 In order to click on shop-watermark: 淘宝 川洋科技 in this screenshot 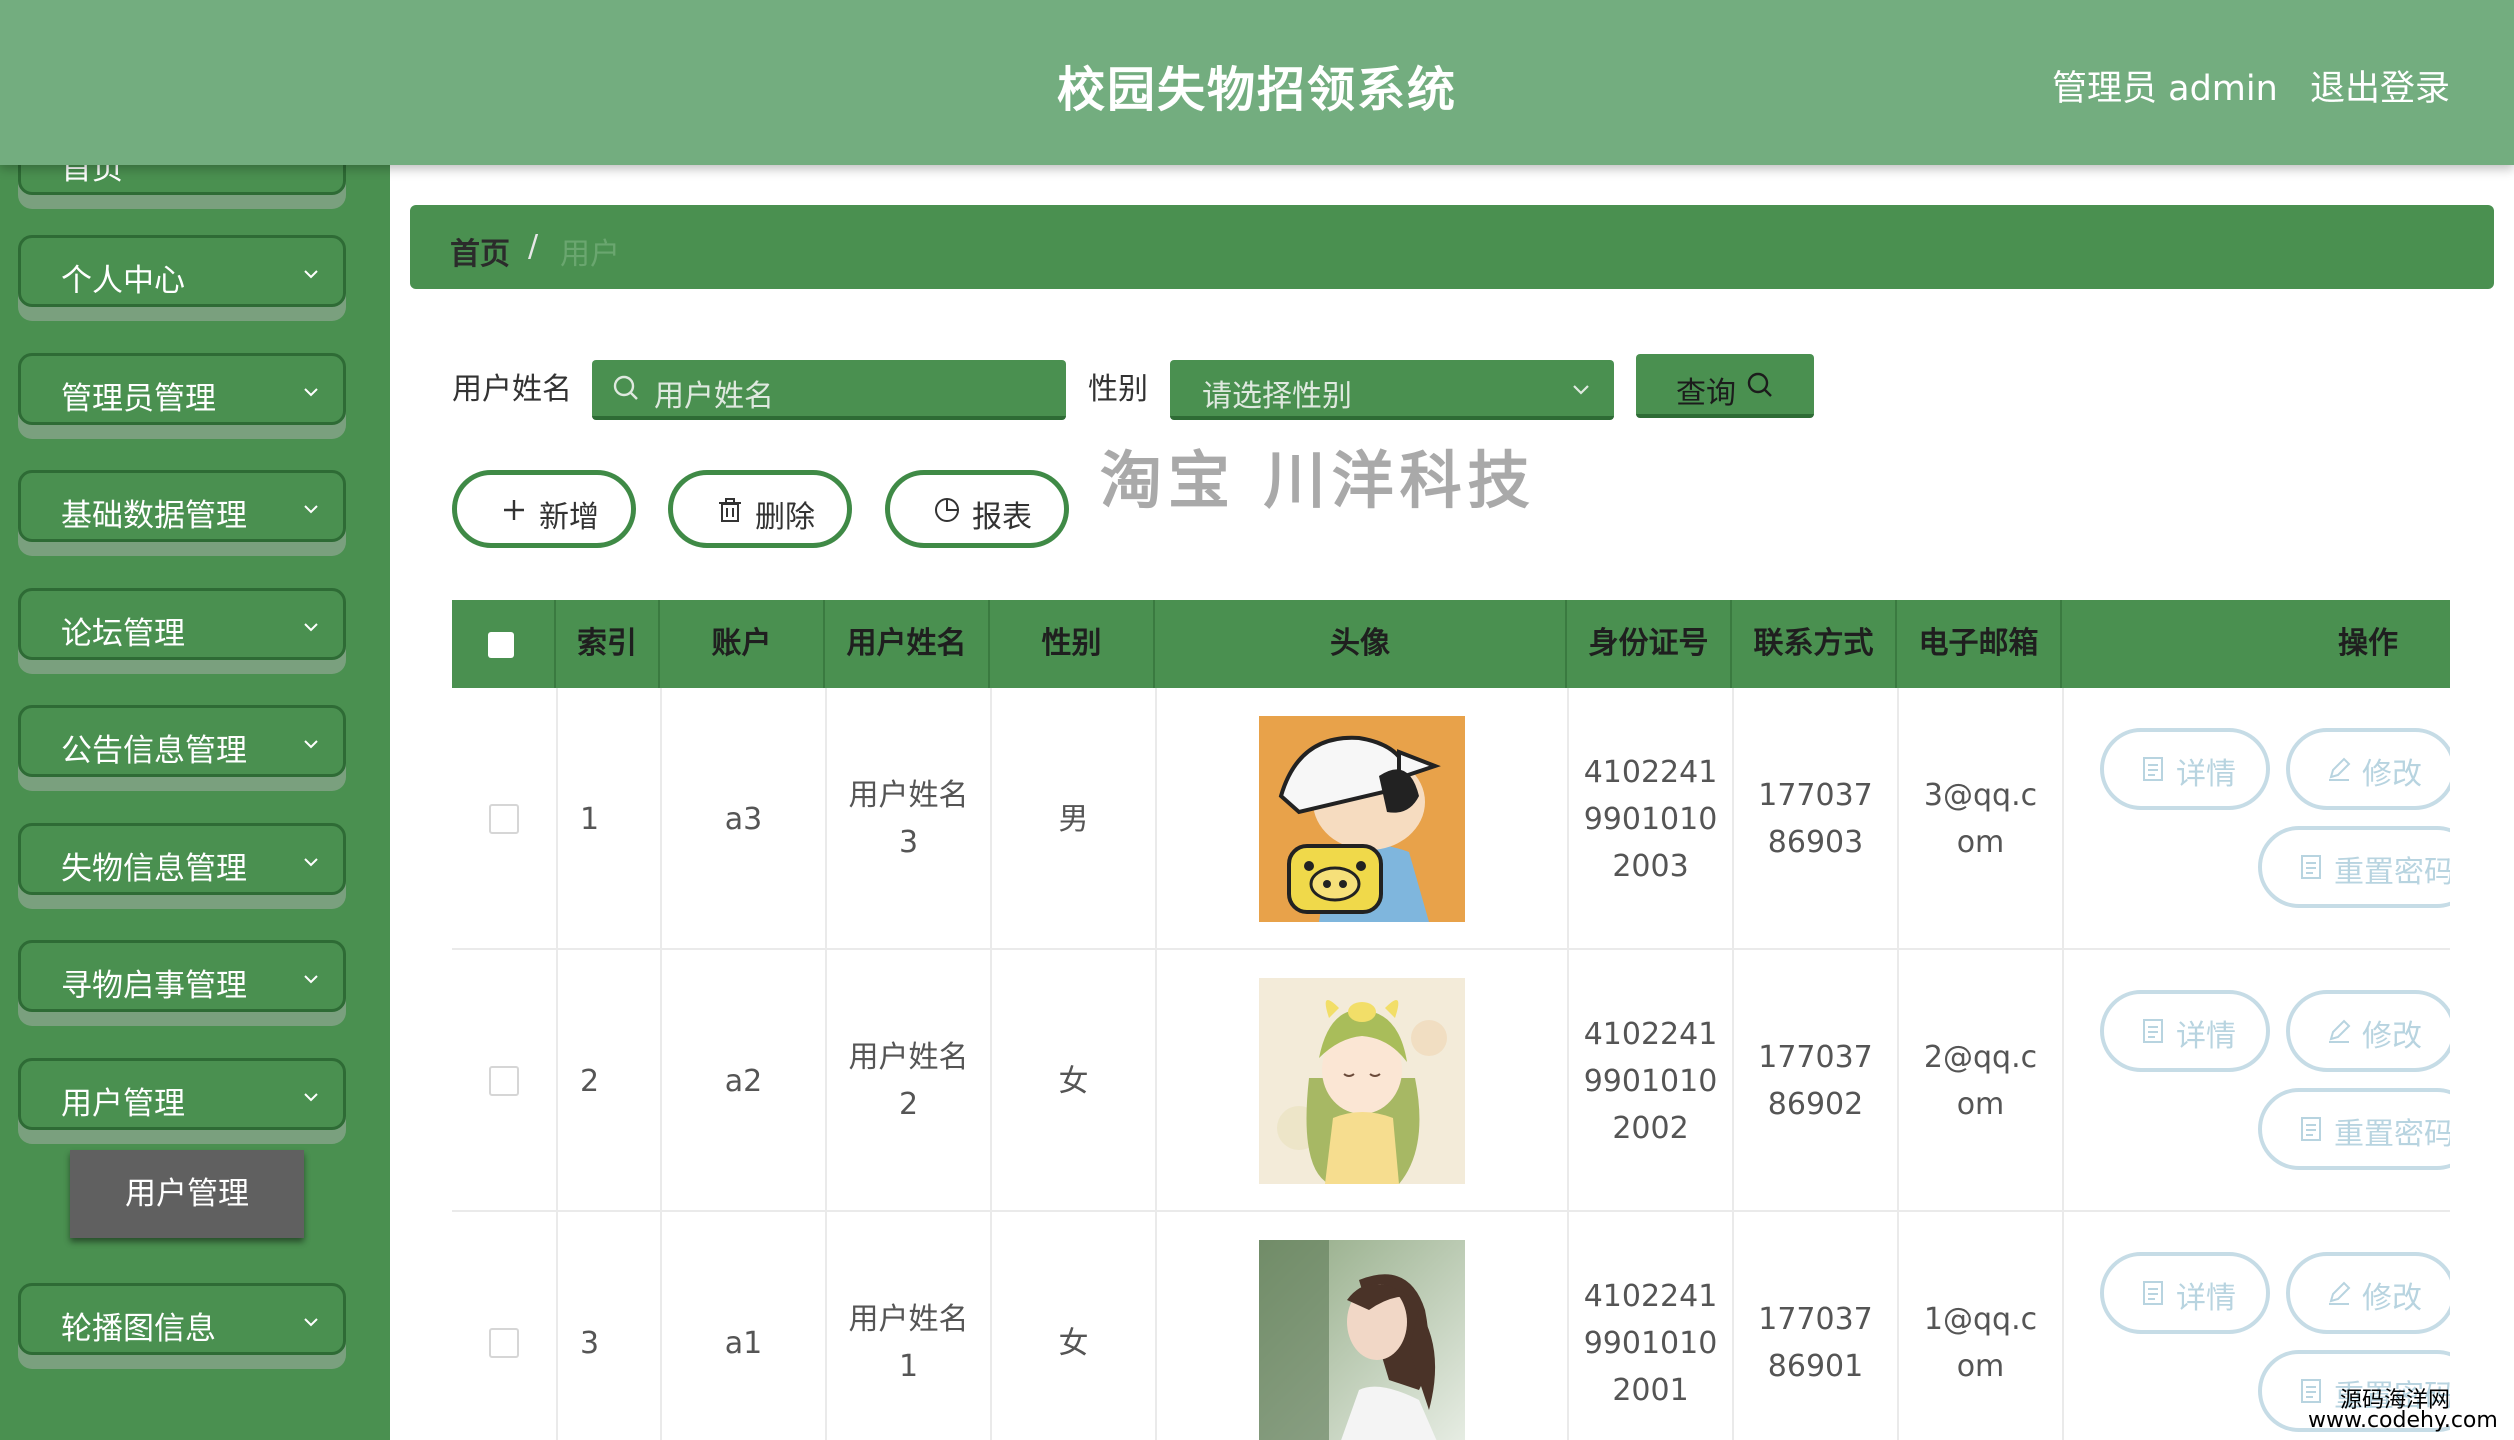, I will do `click(1318, 480)`.